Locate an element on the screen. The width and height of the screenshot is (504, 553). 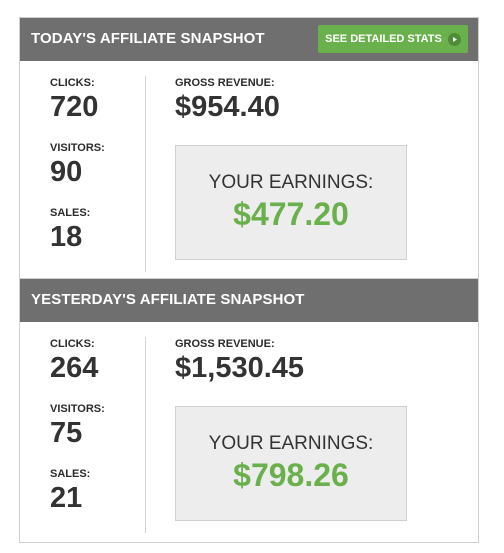
today-earnings-box: YOUR EARNINGS: $477.20 is located at coordinates (291, 202).